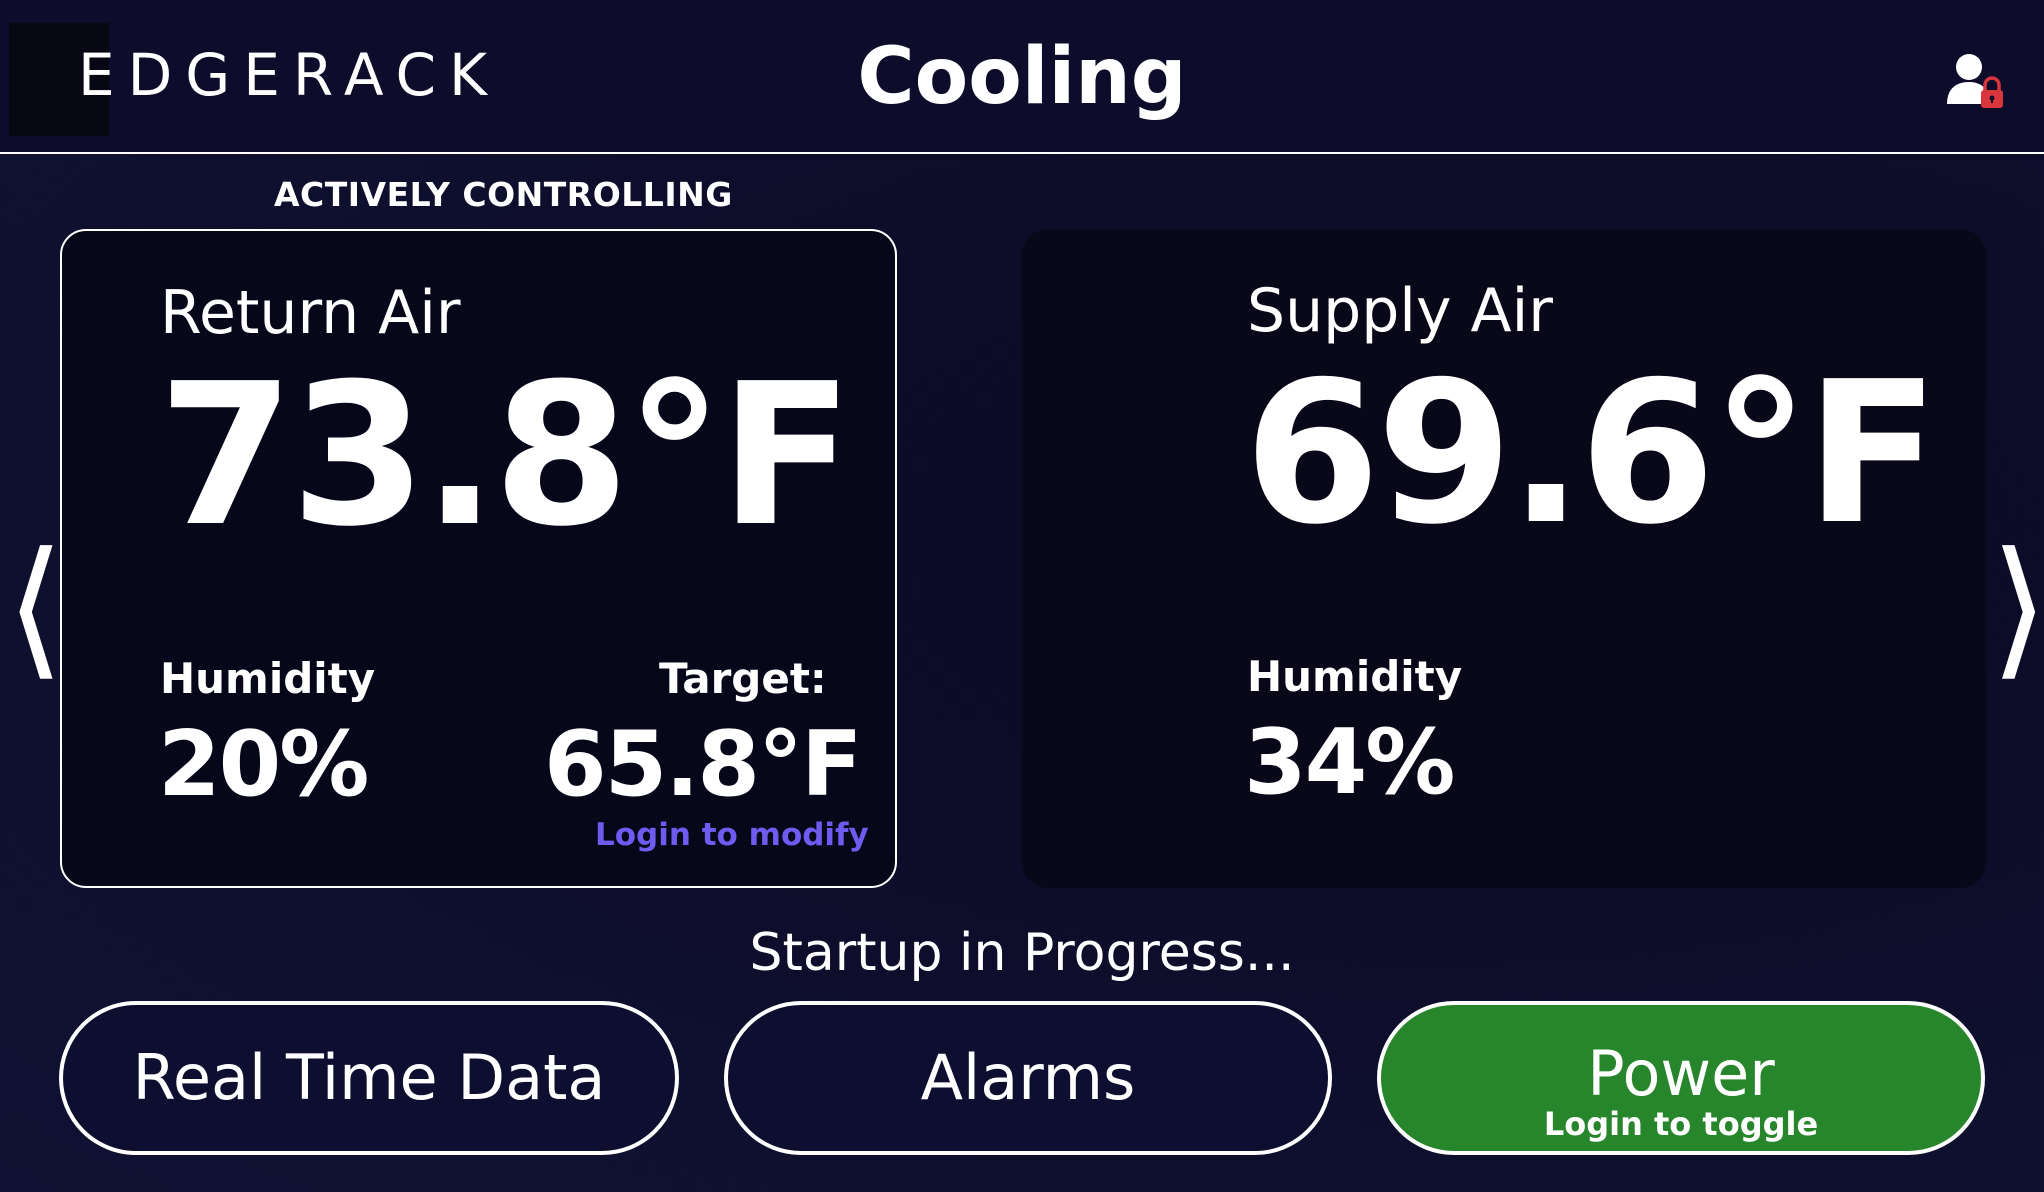  Describe the element at coordinates (505, 456) in the screenshot. I see `return-air-temperature: 73.8°F` at that location.